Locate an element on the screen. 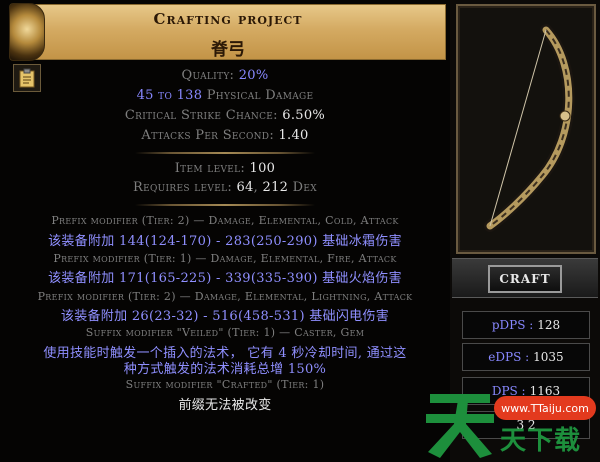  attack-speed-line: Attacks Per Second: 1.40 is located at coordinates (225, 135).